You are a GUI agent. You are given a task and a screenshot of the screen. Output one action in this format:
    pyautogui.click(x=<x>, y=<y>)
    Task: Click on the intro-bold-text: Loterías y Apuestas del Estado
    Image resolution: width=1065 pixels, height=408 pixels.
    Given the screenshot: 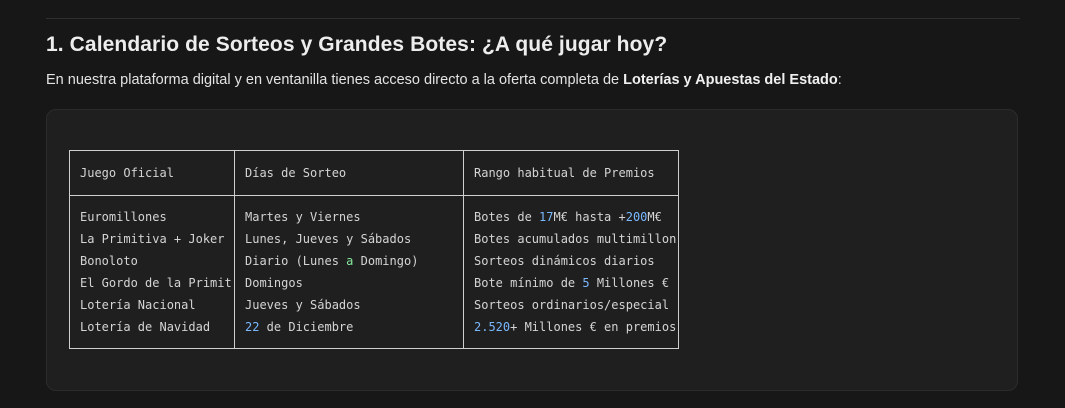 What is the action you would take?
    pyautogui.click(x=730, y=80)
    